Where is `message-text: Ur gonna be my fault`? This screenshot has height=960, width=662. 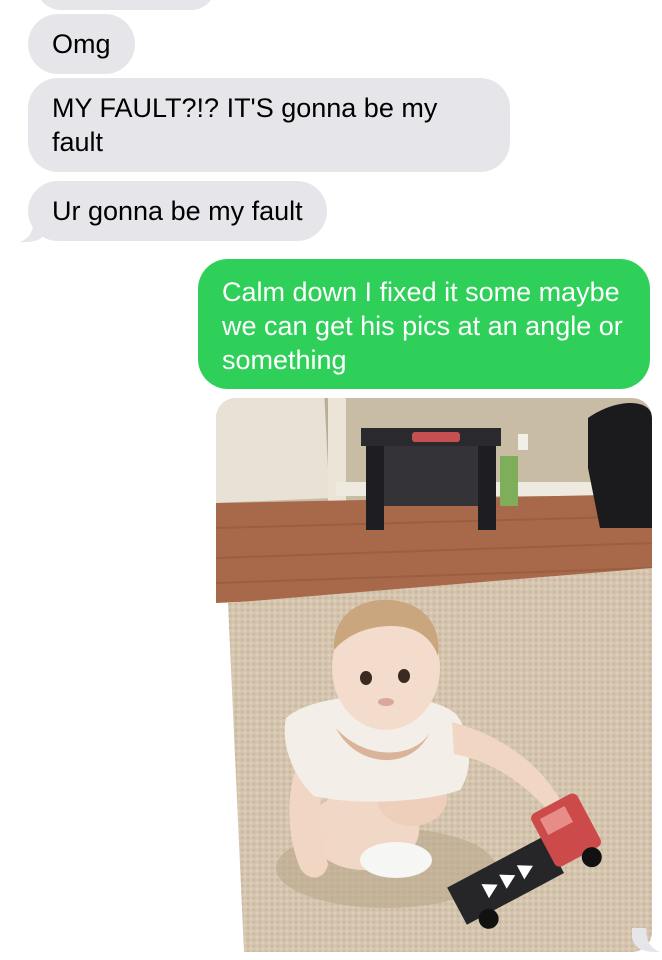
message-text: Ur gonna be my fault is located at coordinates (177, 211).